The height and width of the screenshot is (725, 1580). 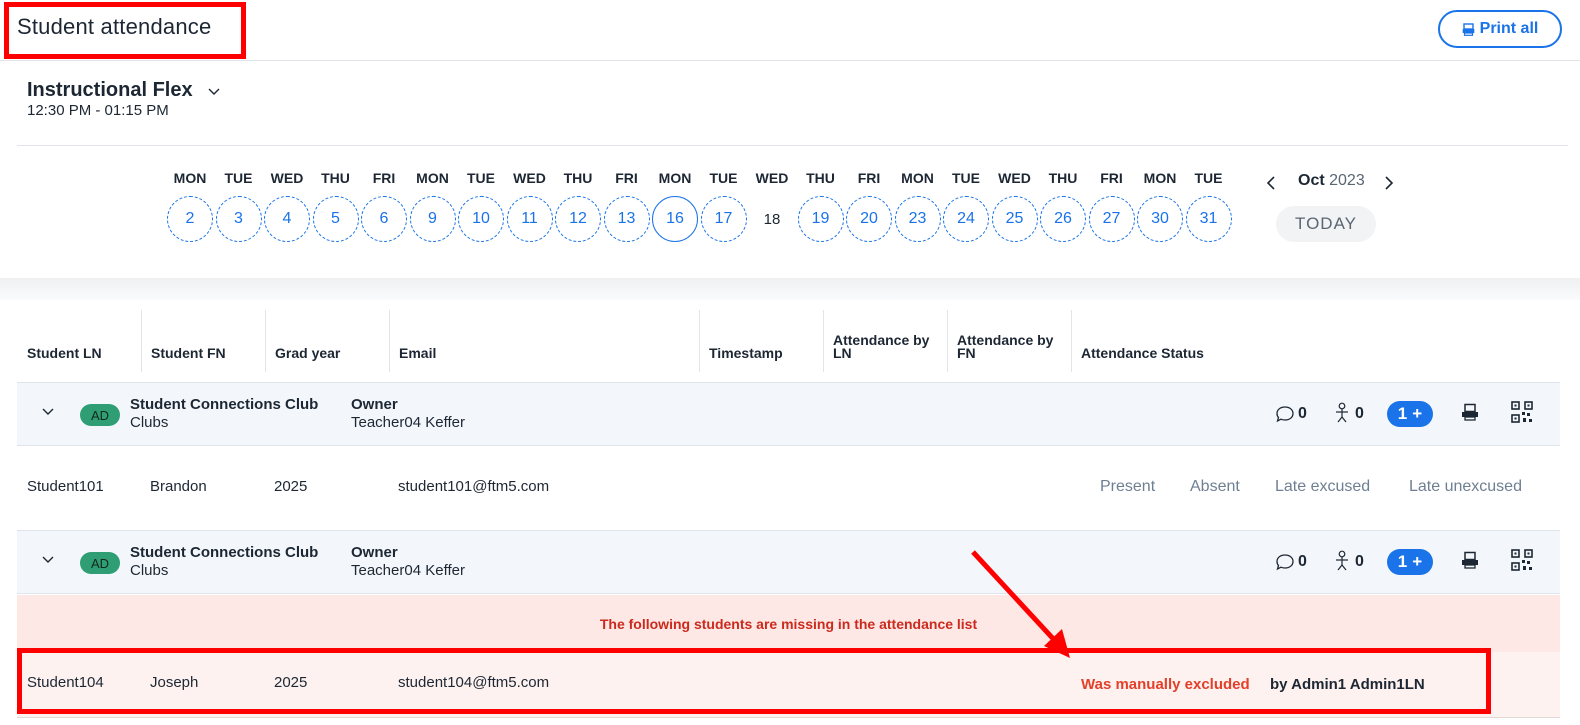 I want to click on calendar-day: THU 19, so click(x=820, y=206).